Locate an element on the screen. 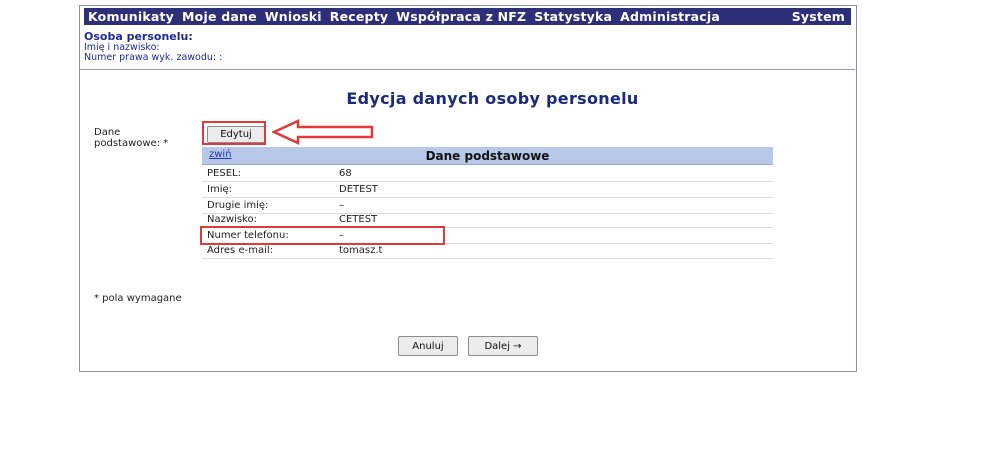 This screenshot has height=473, width=985. table-row: Adres e-mail: tomasz.t is located at coordinates (487, 251).